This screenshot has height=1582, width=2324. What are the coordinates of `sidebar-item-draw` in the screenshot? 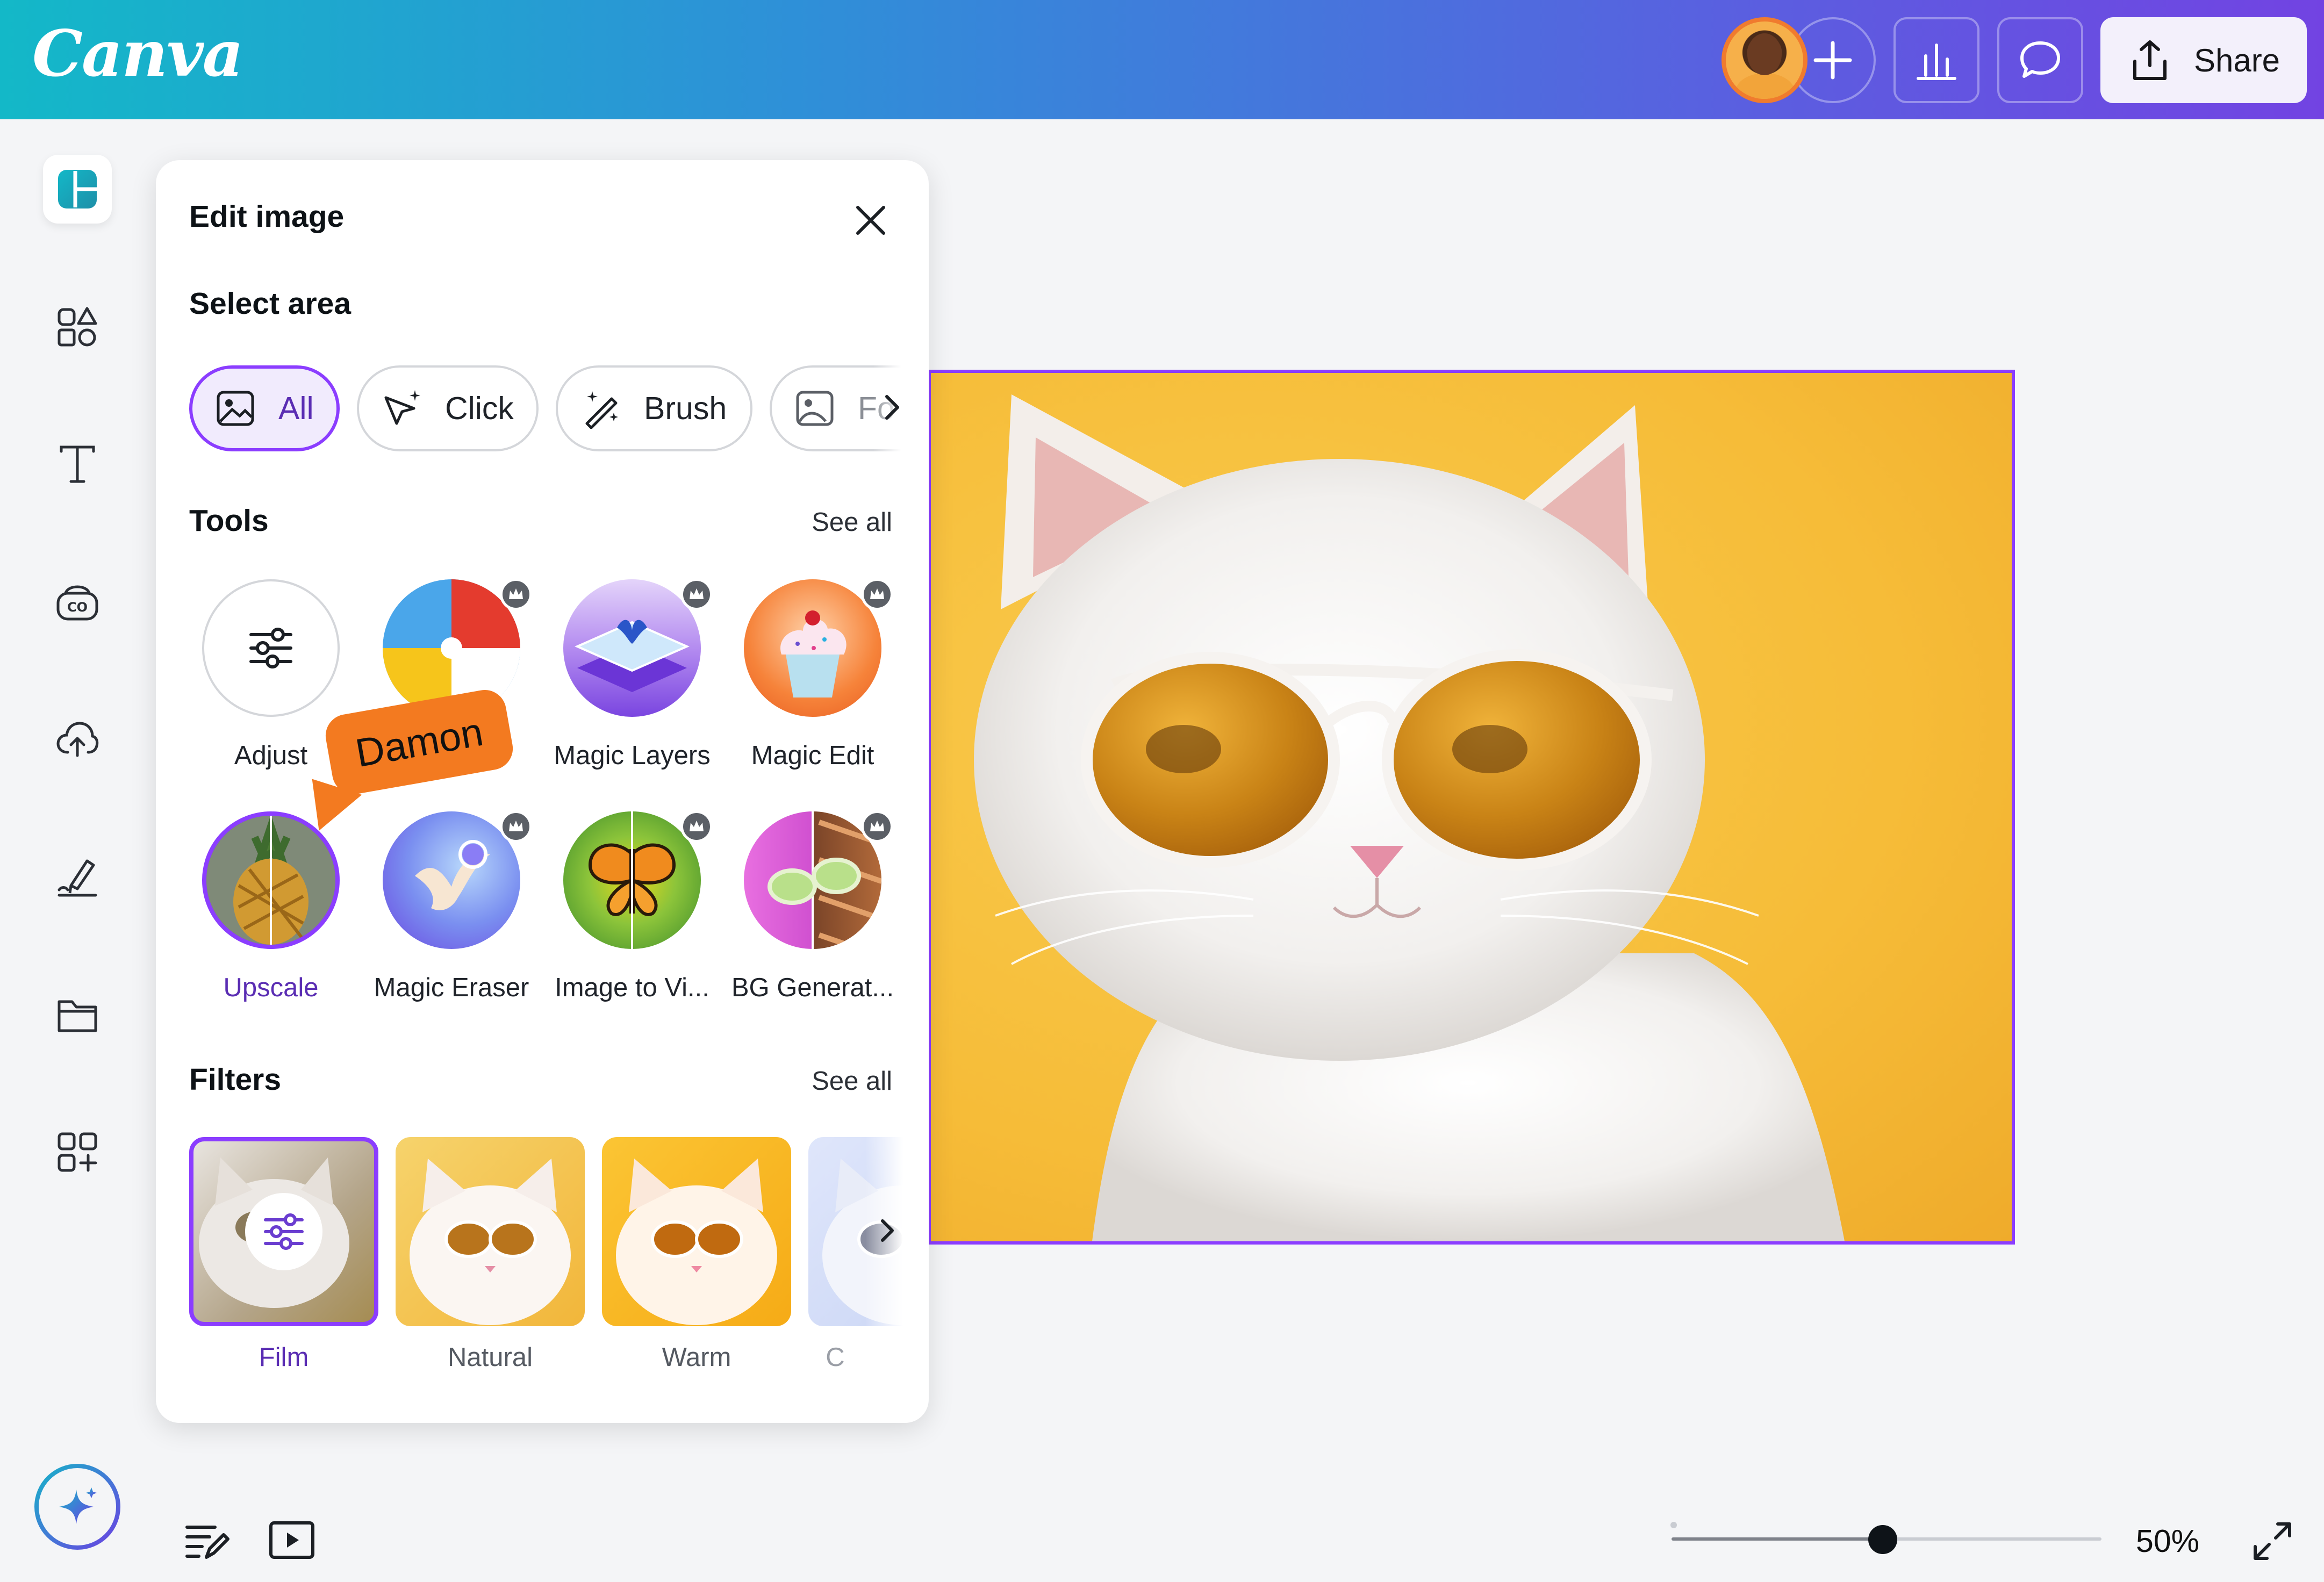 It's located at (77, 877).